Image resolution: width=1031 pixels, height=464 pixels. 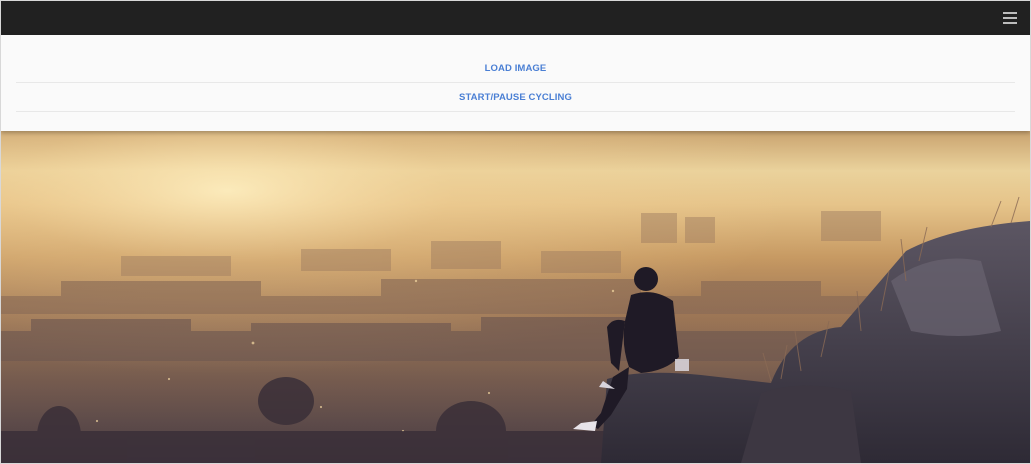 What do you see at coordinates (515, 97) in the screenshot?
I see `start-pause-cycling-button: START/PAUSE CYCLING` at bounding box center [515, 97].